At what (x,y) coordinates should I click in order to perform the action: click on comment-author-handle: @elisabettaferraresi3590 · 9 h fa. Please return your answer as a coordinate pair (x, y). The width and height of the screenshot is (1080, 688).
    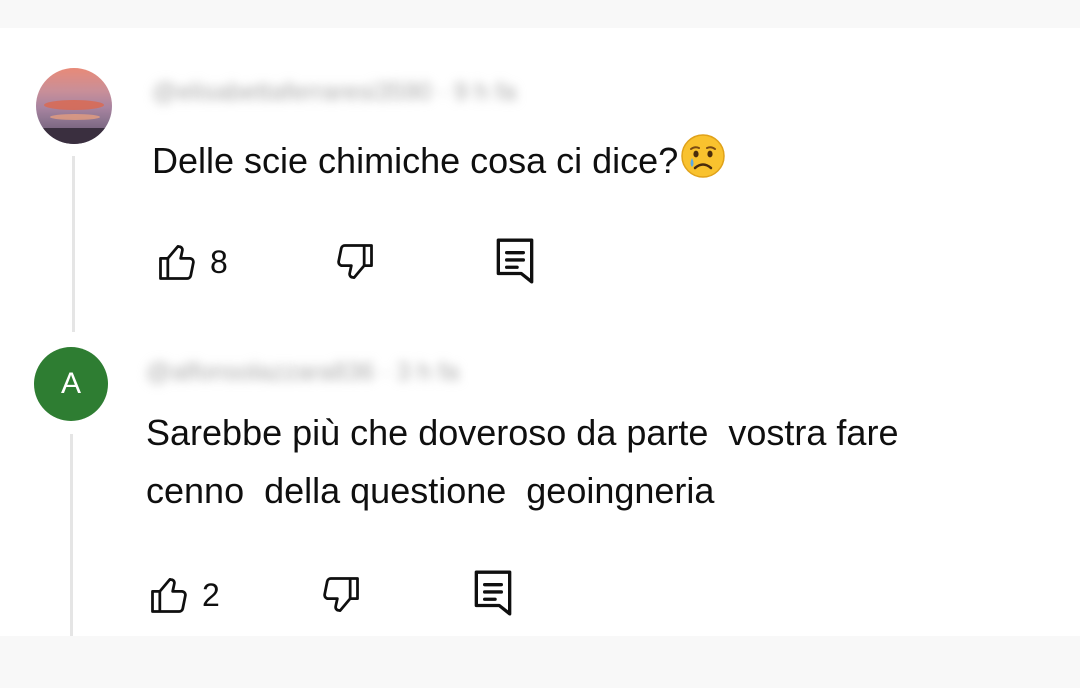
    Looking at the image, I should click on (334, 92).